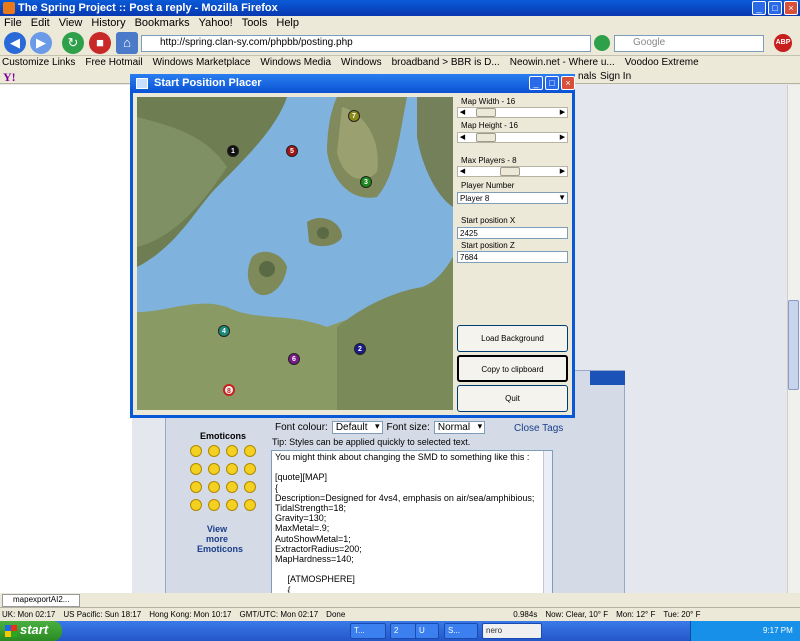 Image resolution: width=800 pixels, height=641 pixels. Describe the element at coordinates (13, 23) in the screenshot. I see `menu-file: File` at that location.